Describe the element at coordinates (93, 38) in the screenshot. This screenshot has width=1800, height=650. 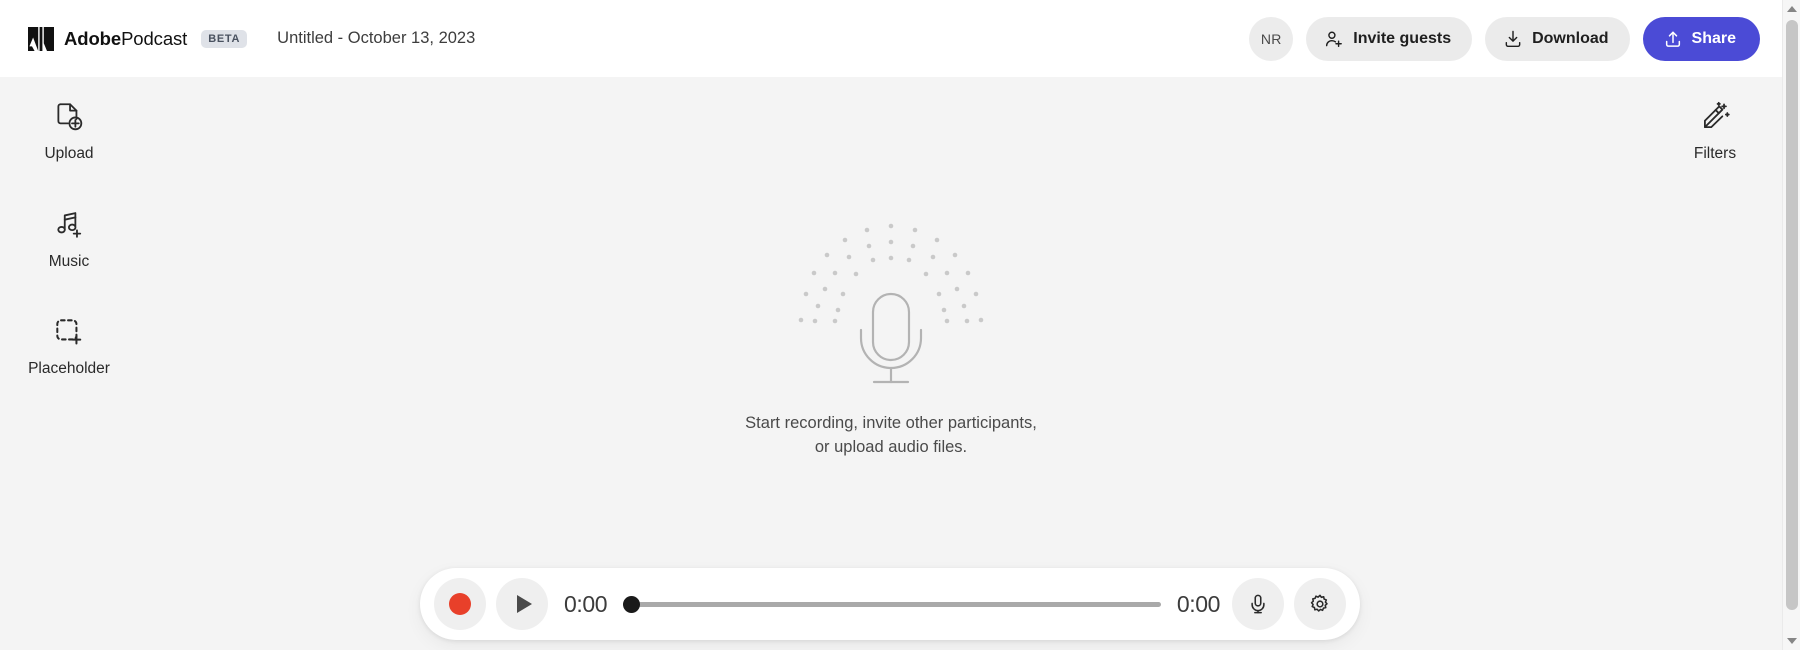
I see `brand-bold: Adobe` at that location.